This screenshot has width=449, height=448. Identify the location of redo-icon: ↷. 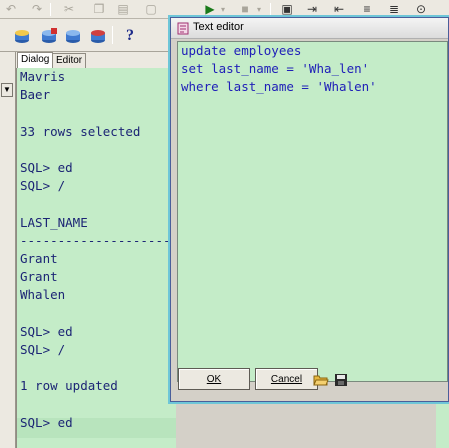
(37, 9).